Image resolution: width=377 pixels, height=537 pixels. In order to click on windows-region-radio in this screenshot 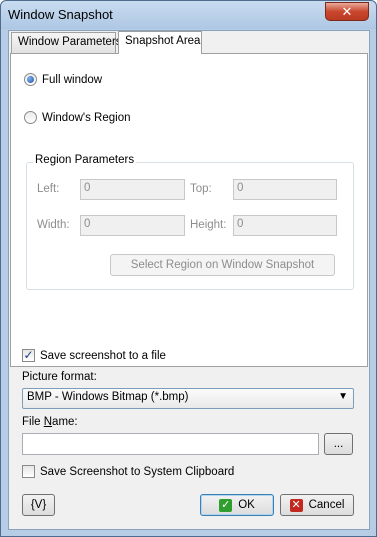, I will do `click(30, 117)`.